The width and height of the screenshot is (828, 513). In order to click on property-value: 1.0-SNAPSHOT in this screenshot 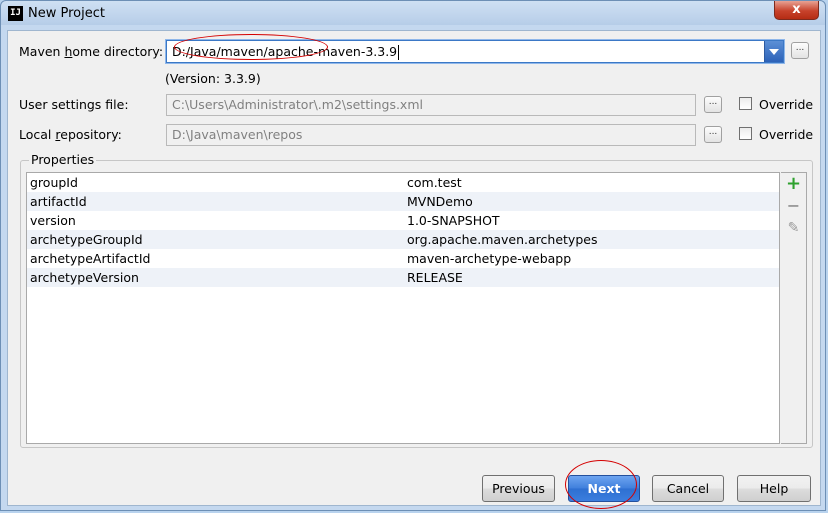, I will do `click(453, 220)`.